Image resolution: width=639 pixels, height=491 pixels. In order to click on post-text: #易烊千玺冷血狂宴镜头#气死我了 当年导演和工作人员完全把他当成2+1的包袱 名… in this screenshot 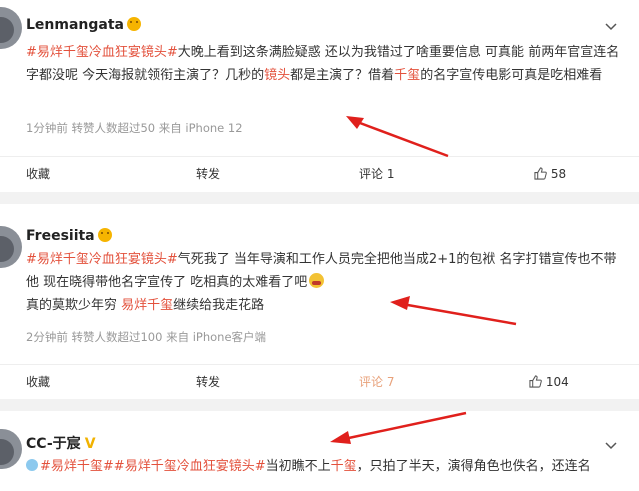, I will do `click(321, 282)`.